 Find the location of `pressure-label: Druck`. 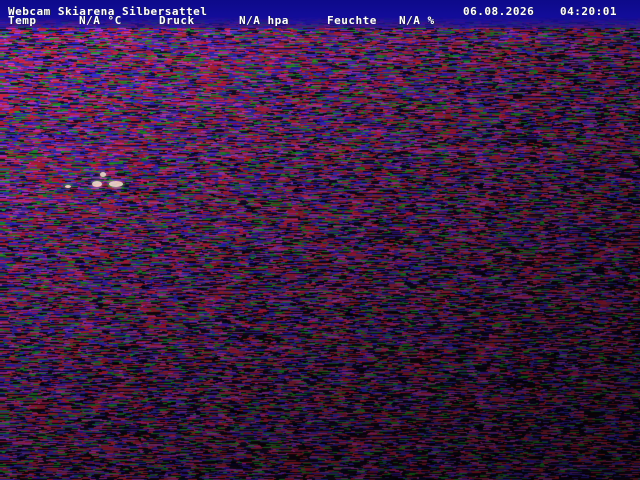

pressure-label: Druck is located at coordinates (177, 20).